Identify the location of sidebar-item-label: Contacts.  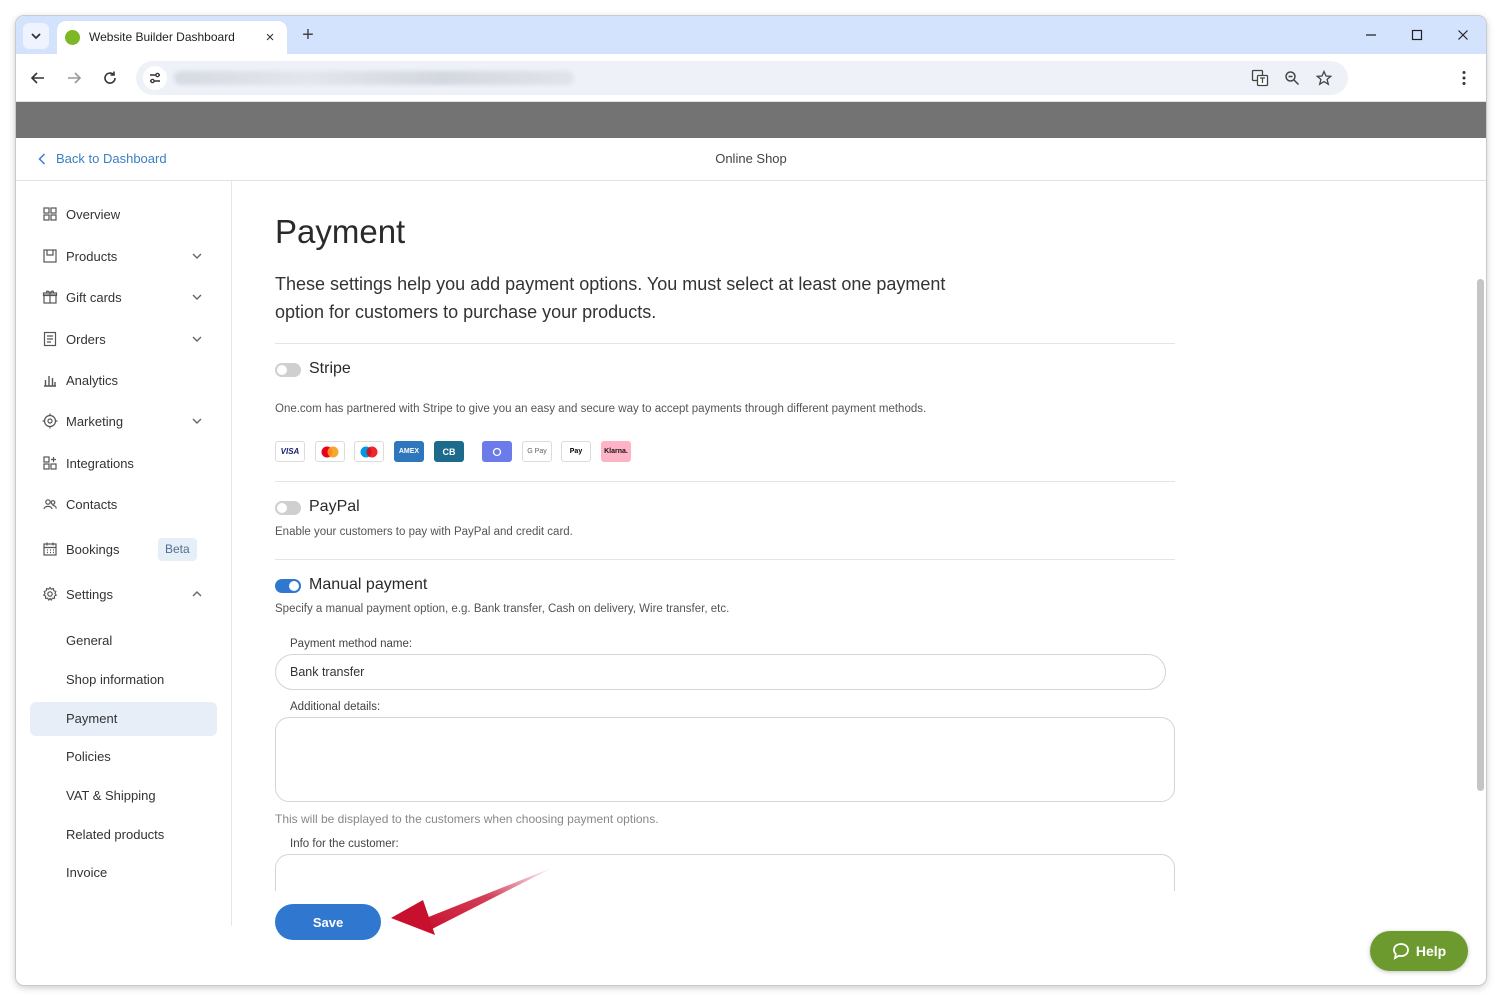
(92, 504).